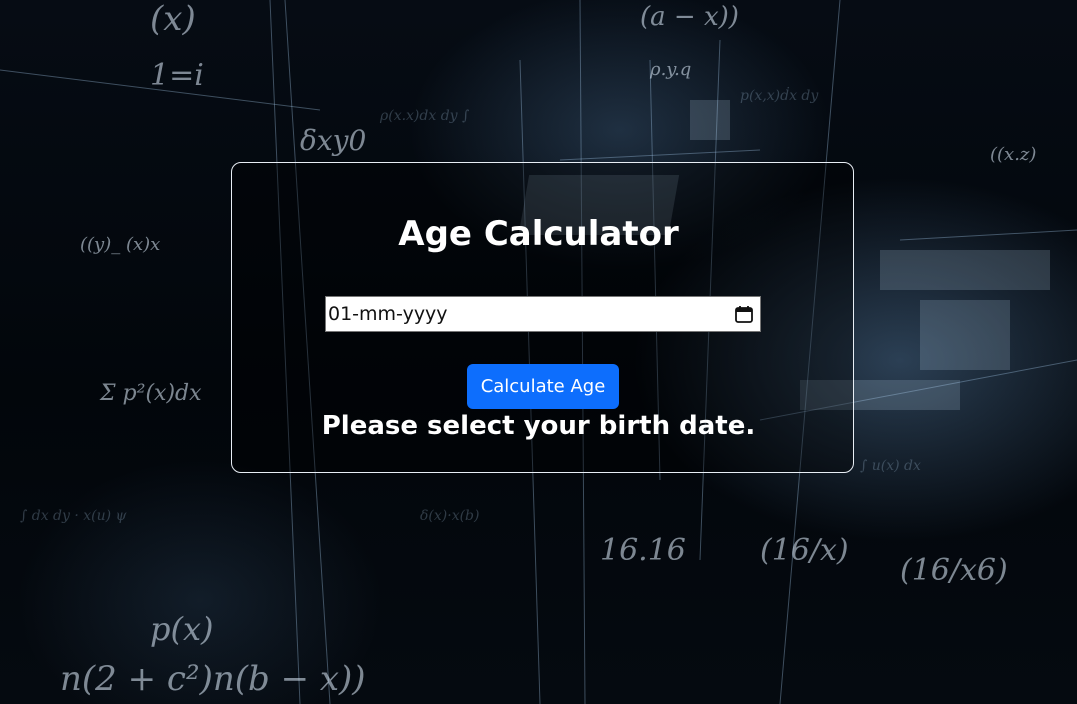 The width and height of the screenshot is (1077, 704). I want to click on svg-text: Σ p²(x)dx, so click(150, 393).